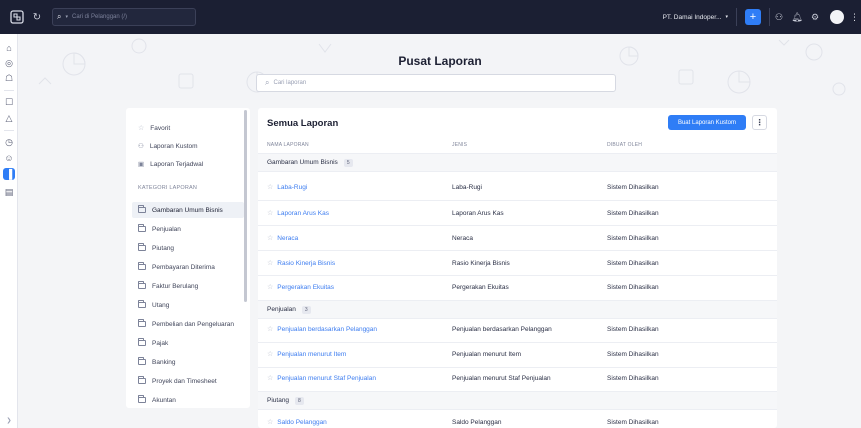 This screenshot has width=861, height=428. I want to click on report-name-cell: ☆ Laporan Arus Kas, so click(298, 213).